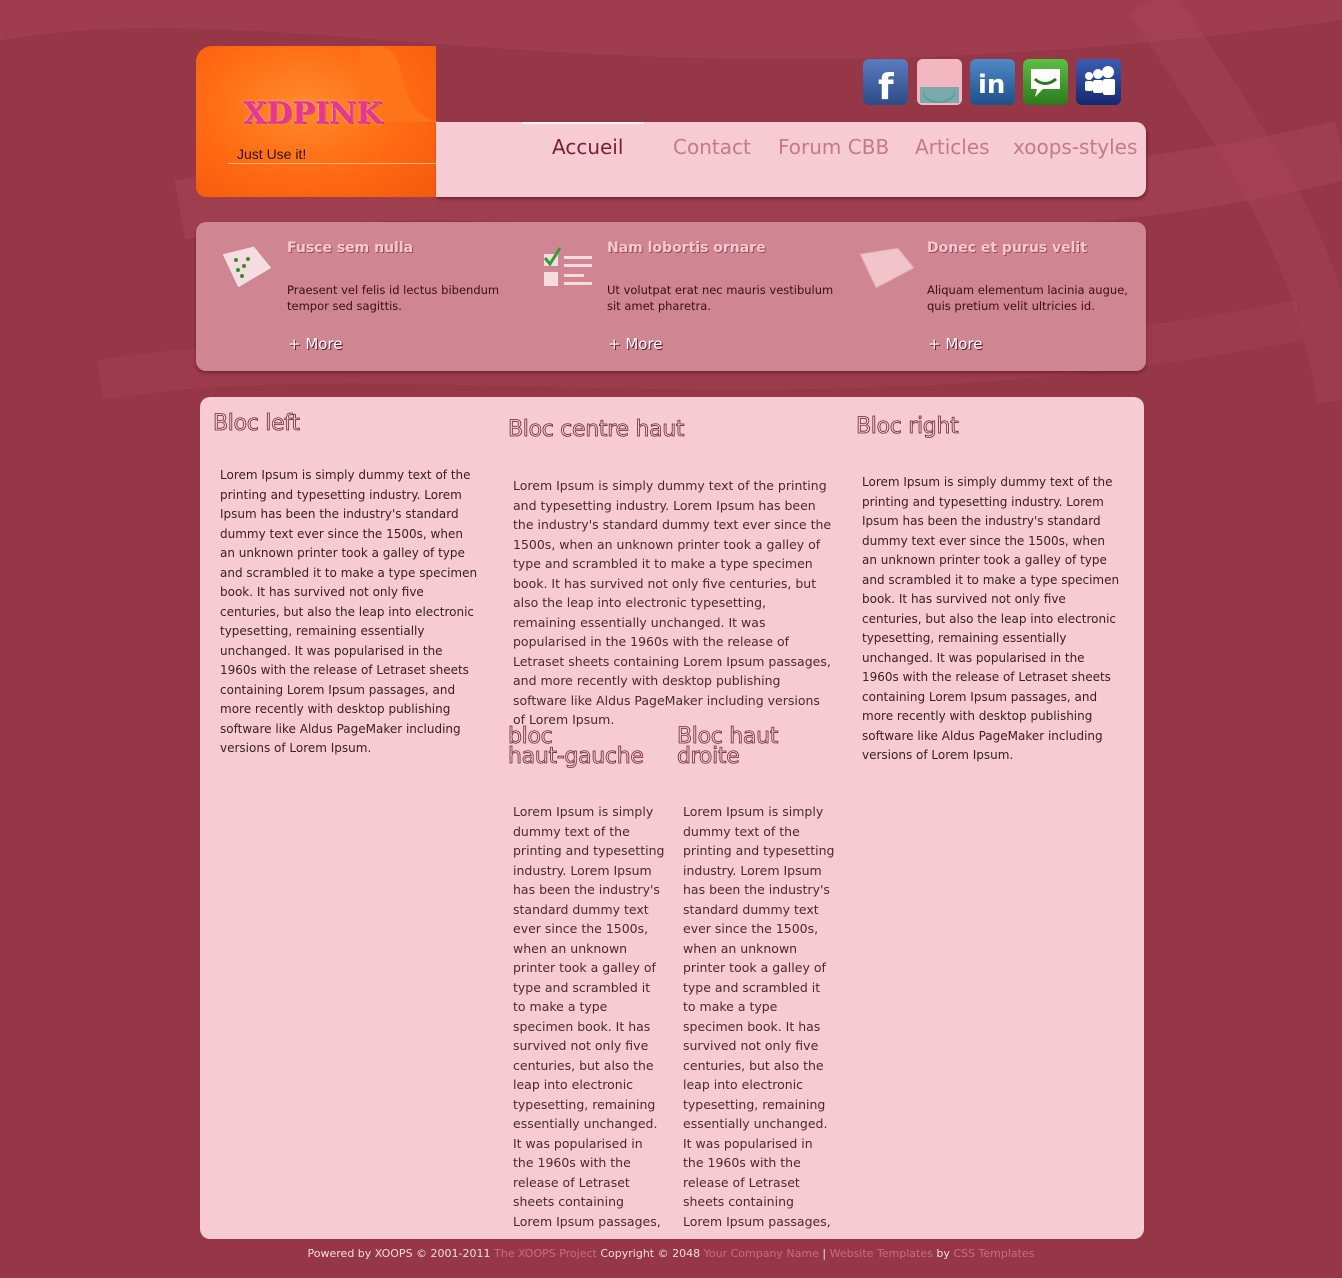  What do you see at coordinates (247, 267) in the screenshot?
I see `map-icon` at bounding box center [247, 267].